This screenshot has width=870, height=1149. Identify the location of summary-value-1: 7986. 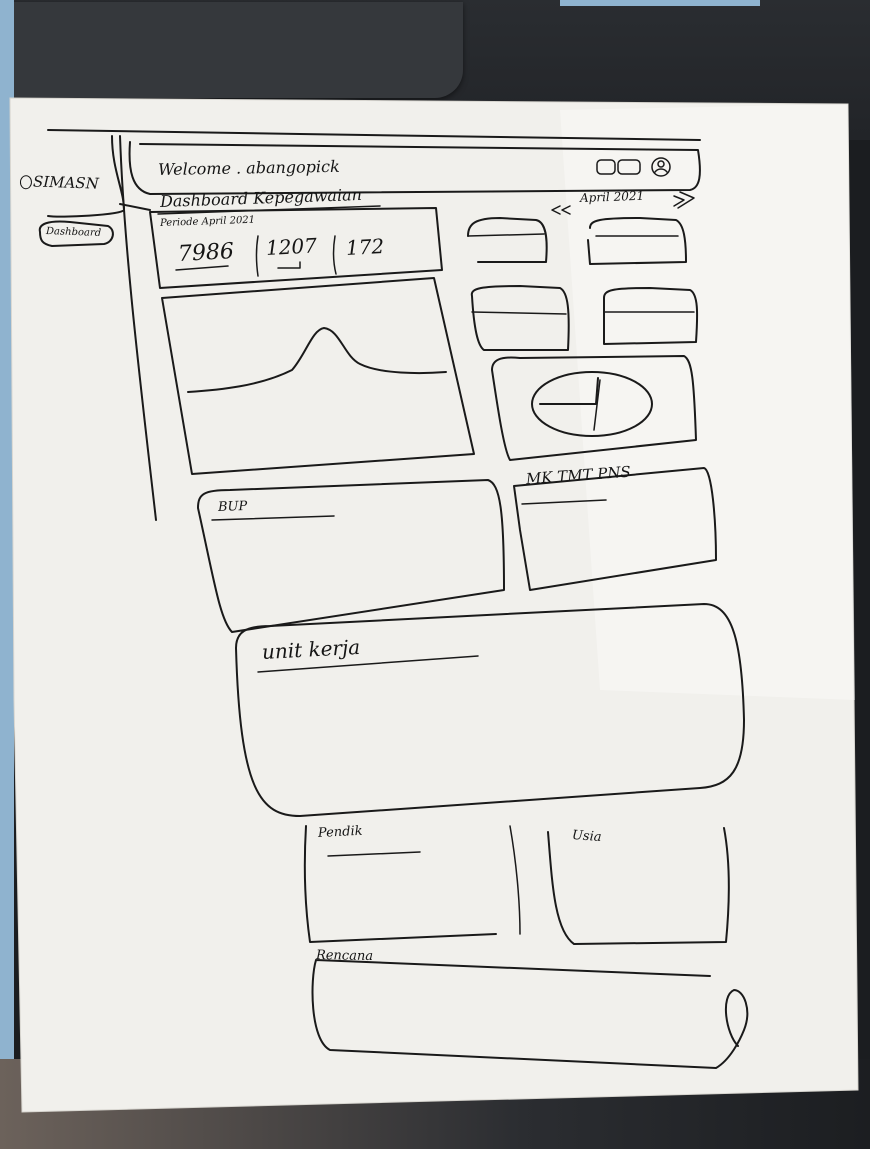
(206, 253).